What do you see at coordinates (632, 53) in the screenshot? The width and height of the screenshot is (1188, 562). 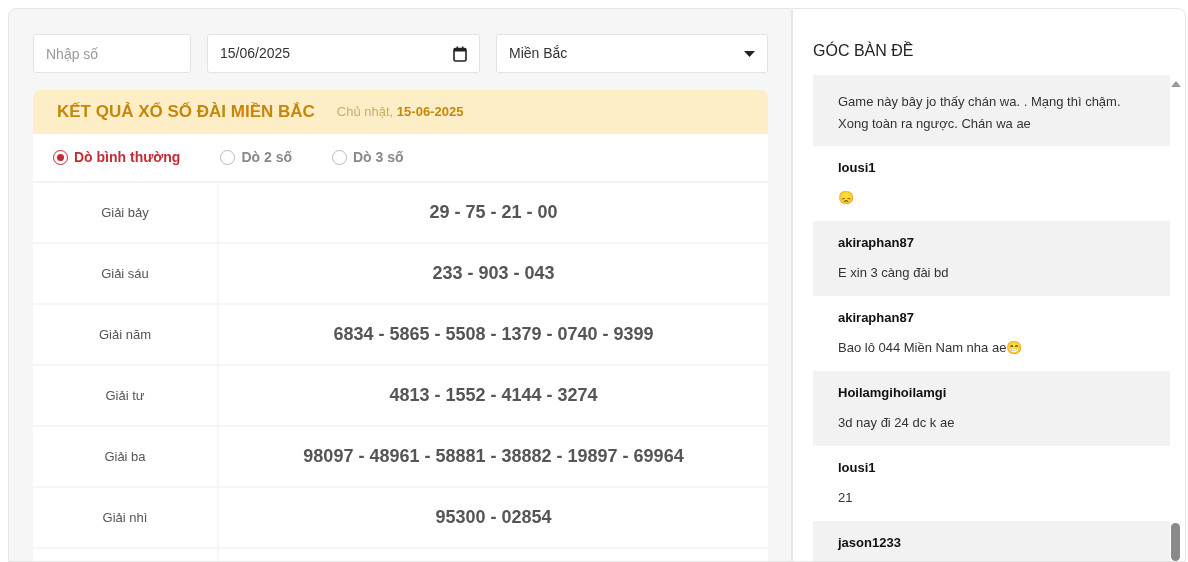 I see `region-select: Miền Bắc` at bounding box center [632, 53].